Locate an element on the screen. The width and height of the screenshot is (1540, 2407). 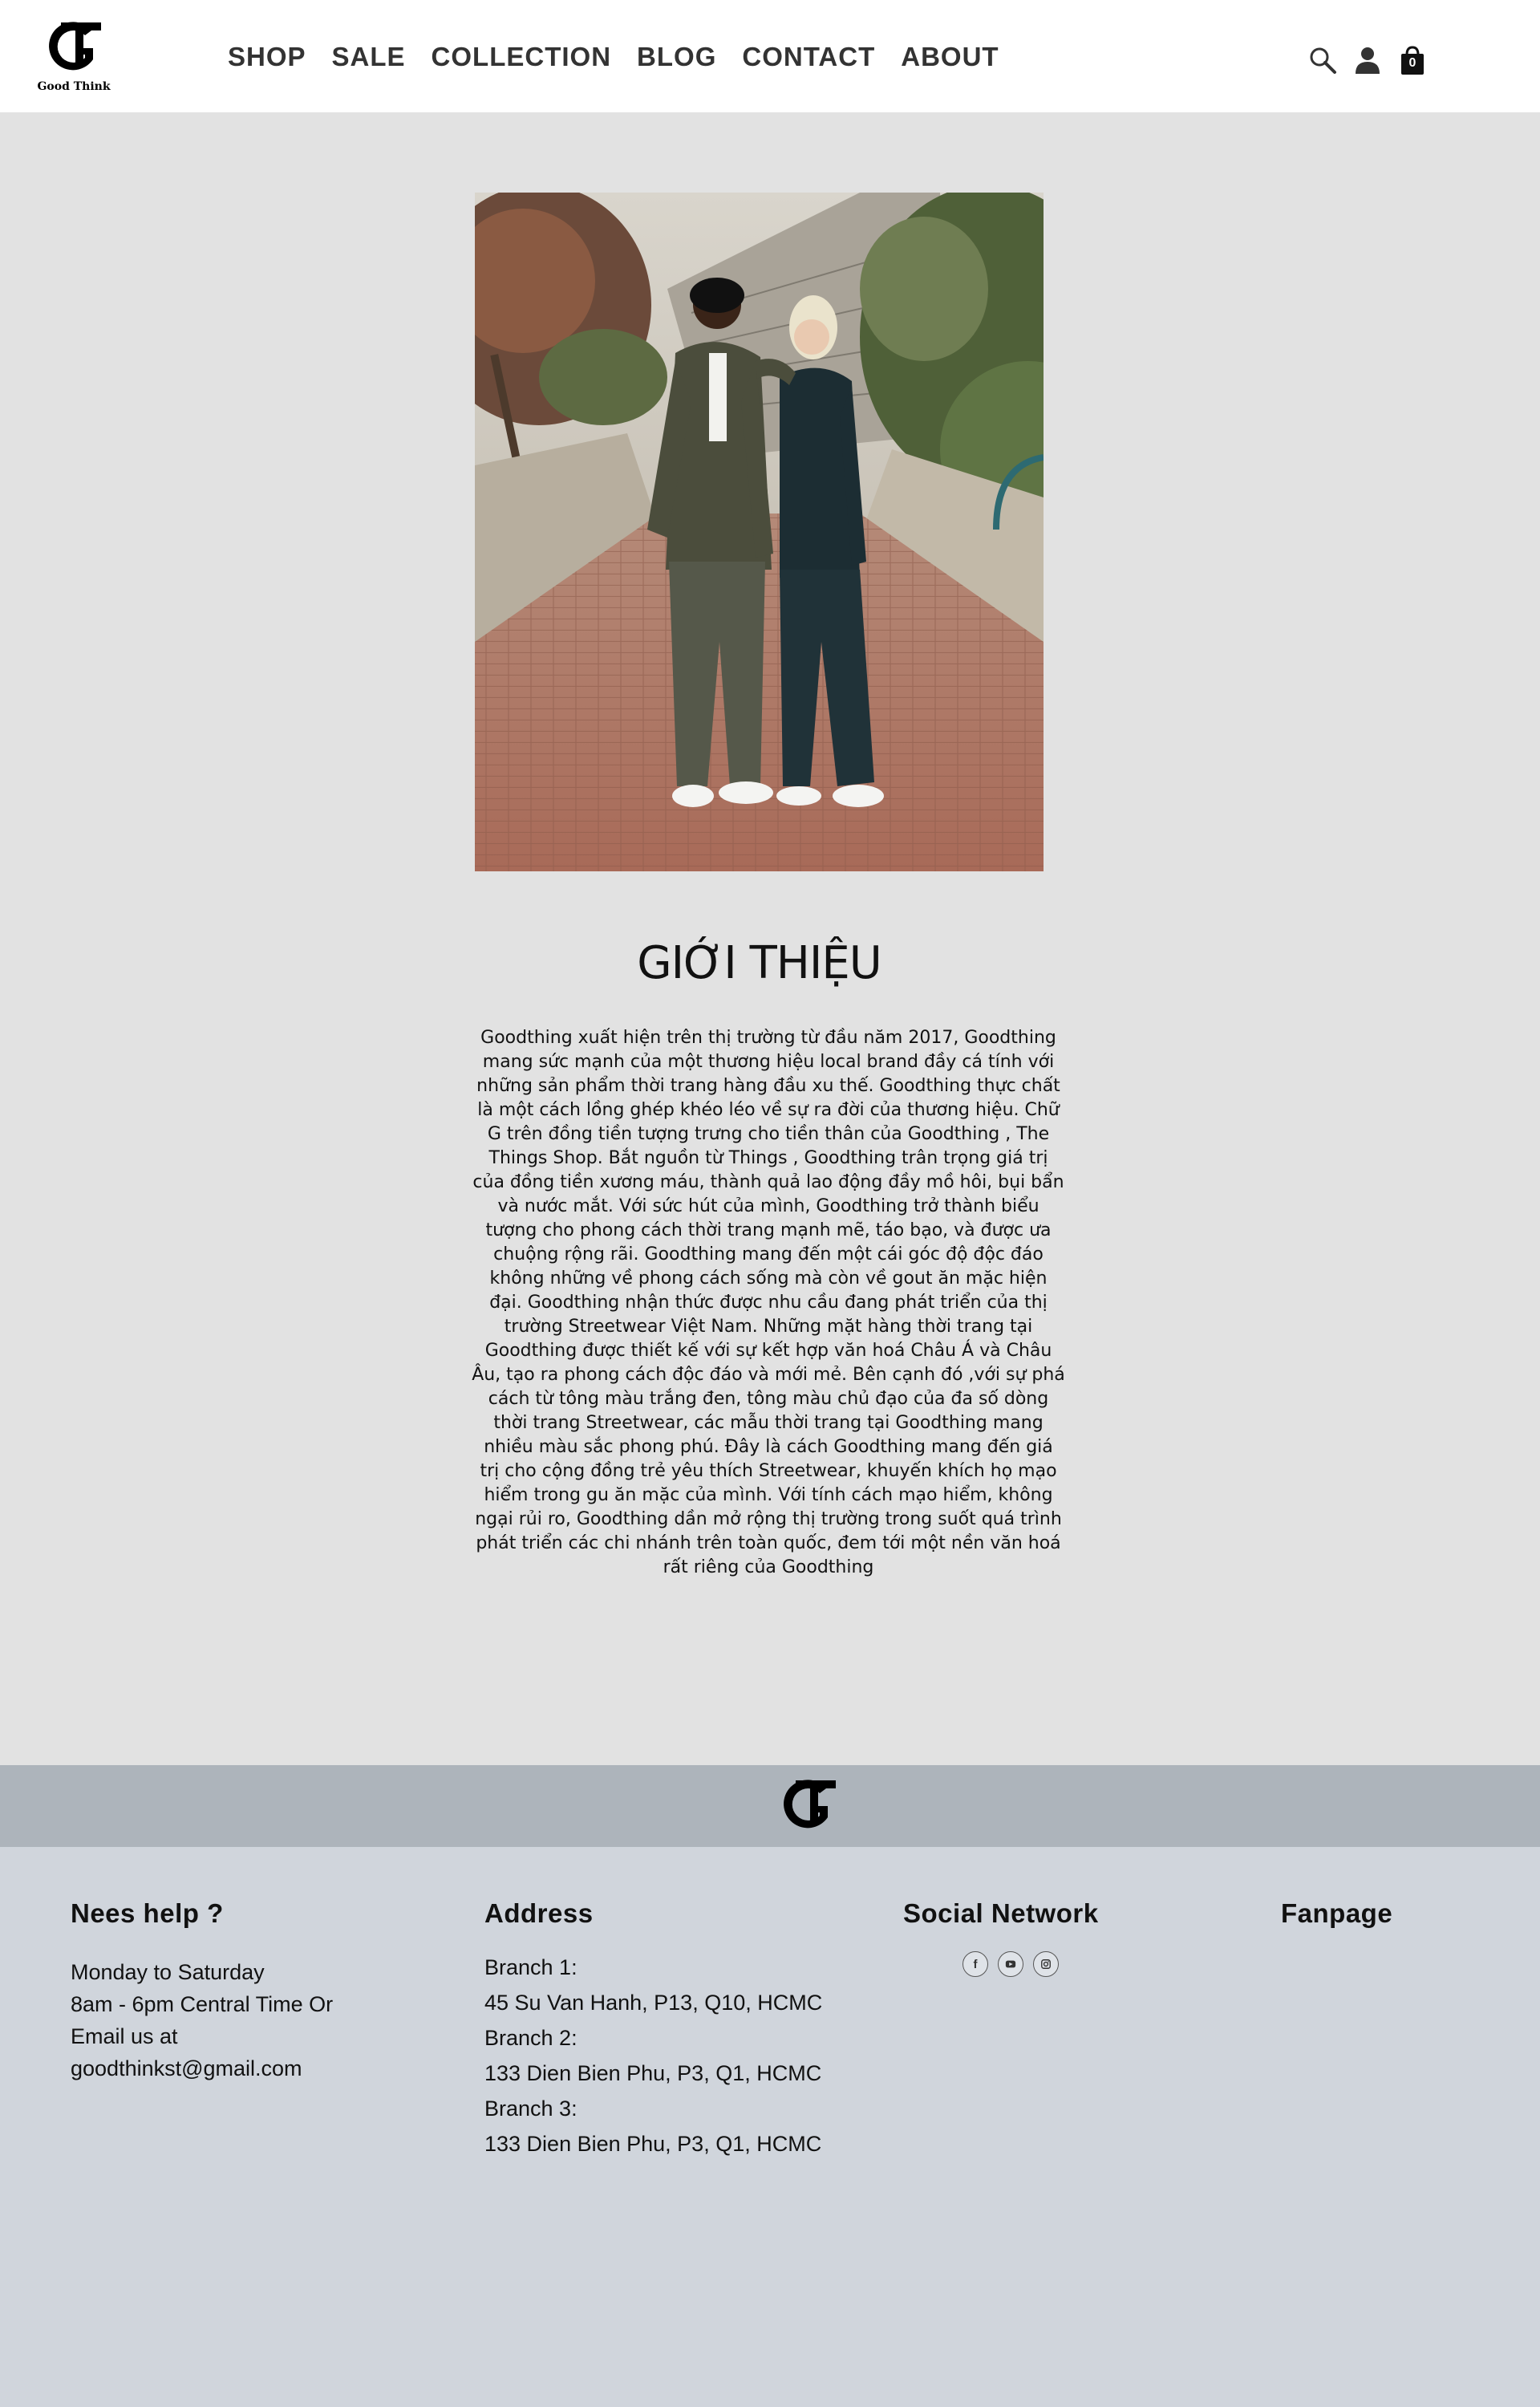
footer-address-title: Address is located at coordinates (539, 1913).